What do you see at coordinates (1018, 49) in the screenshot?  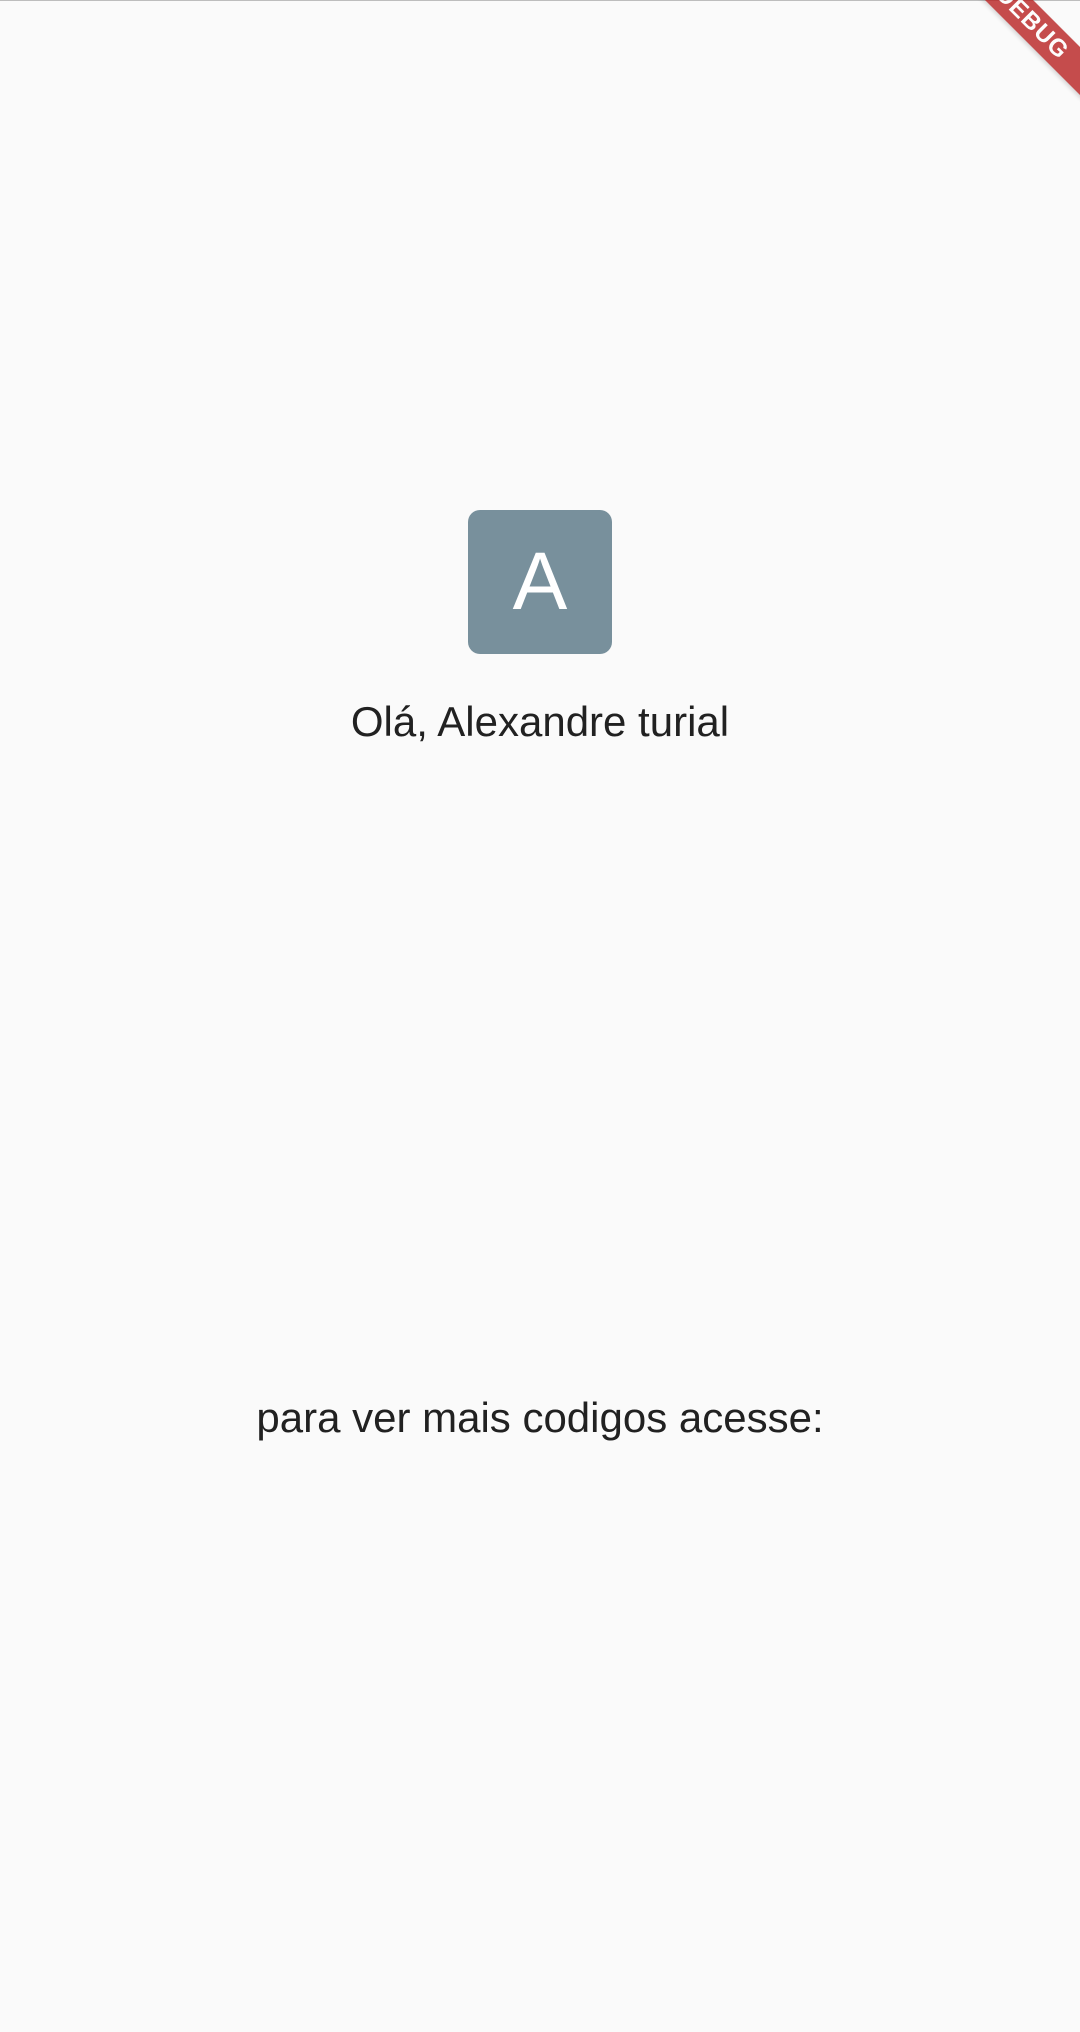 I see `debug-banner: DEBUG` at bounding box center [1018, 49].